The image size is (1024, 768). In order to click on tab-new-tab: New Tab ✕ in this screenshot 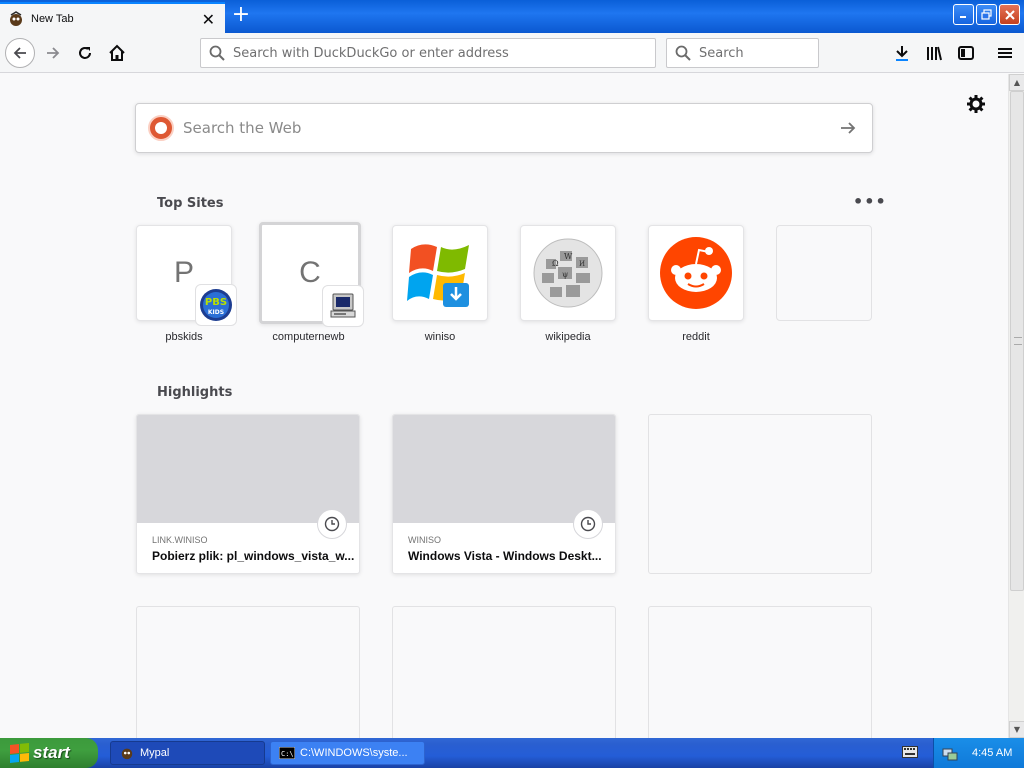, I will do `click(112, 17)`.